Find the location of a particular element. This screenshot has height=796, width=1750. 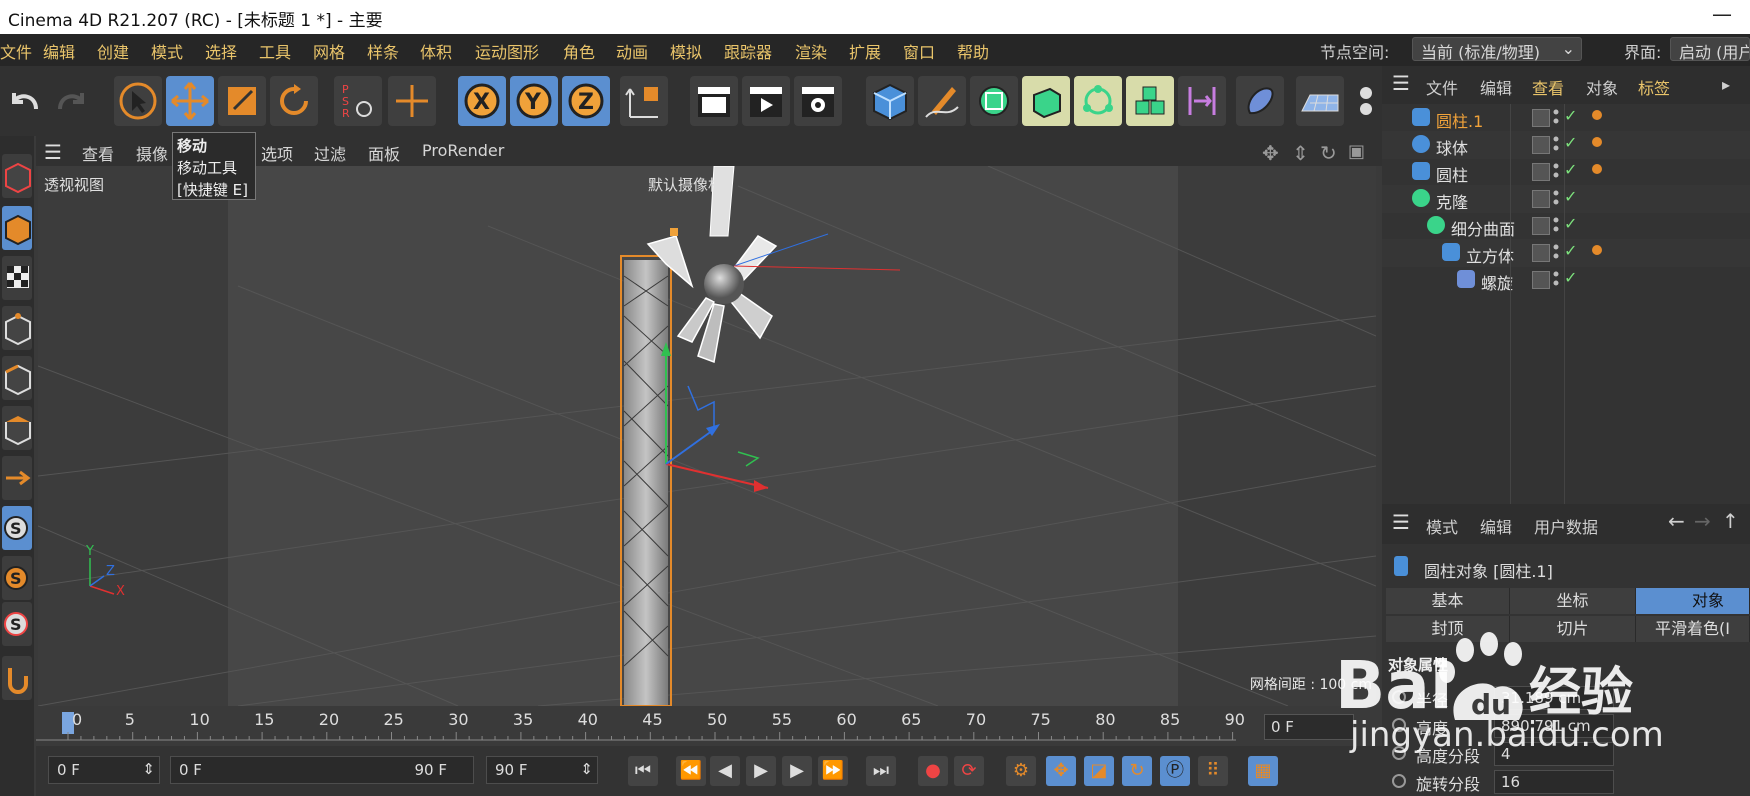

object-name: 螺旋 is located at coordinates (1497, 282).